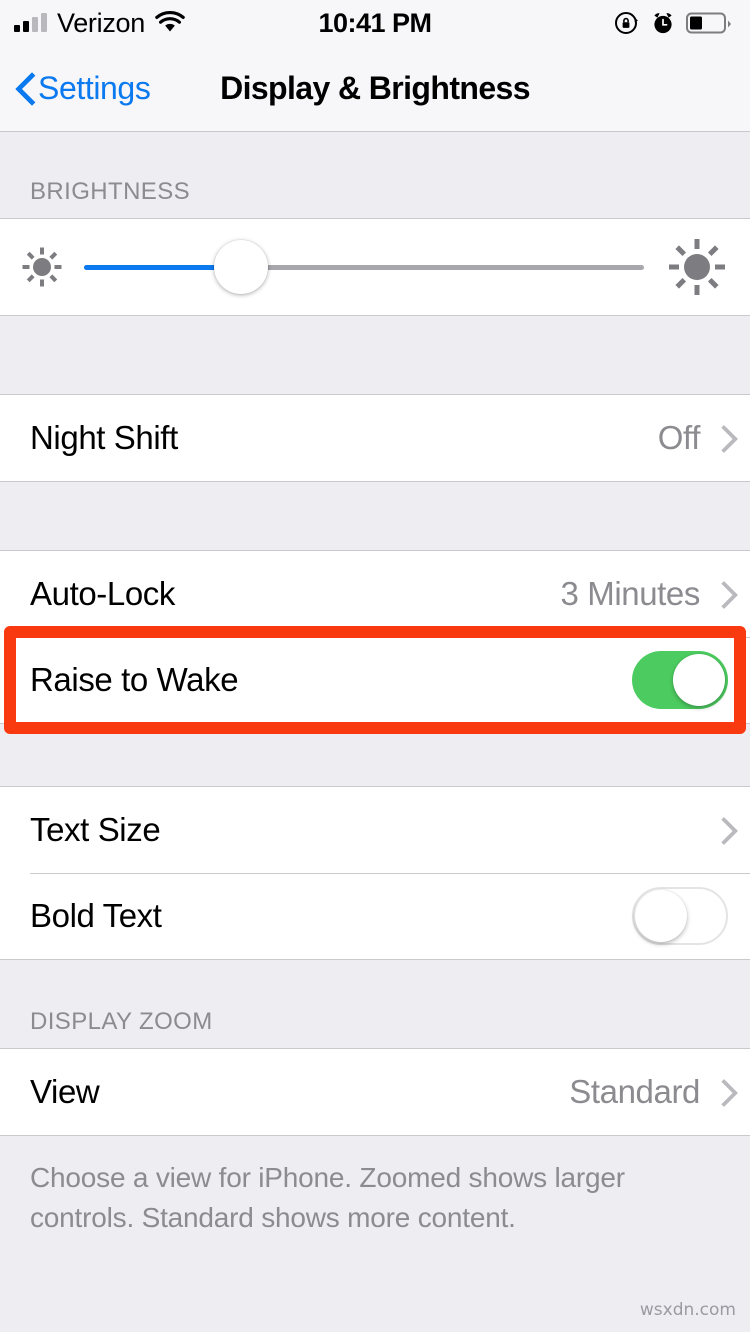 The height and width of the screenshot is (1332, 750). Describe the element at coordinates (630, 593) in the screenshot. I see `row-value-auto-lock: 3 Minutes` at that location.